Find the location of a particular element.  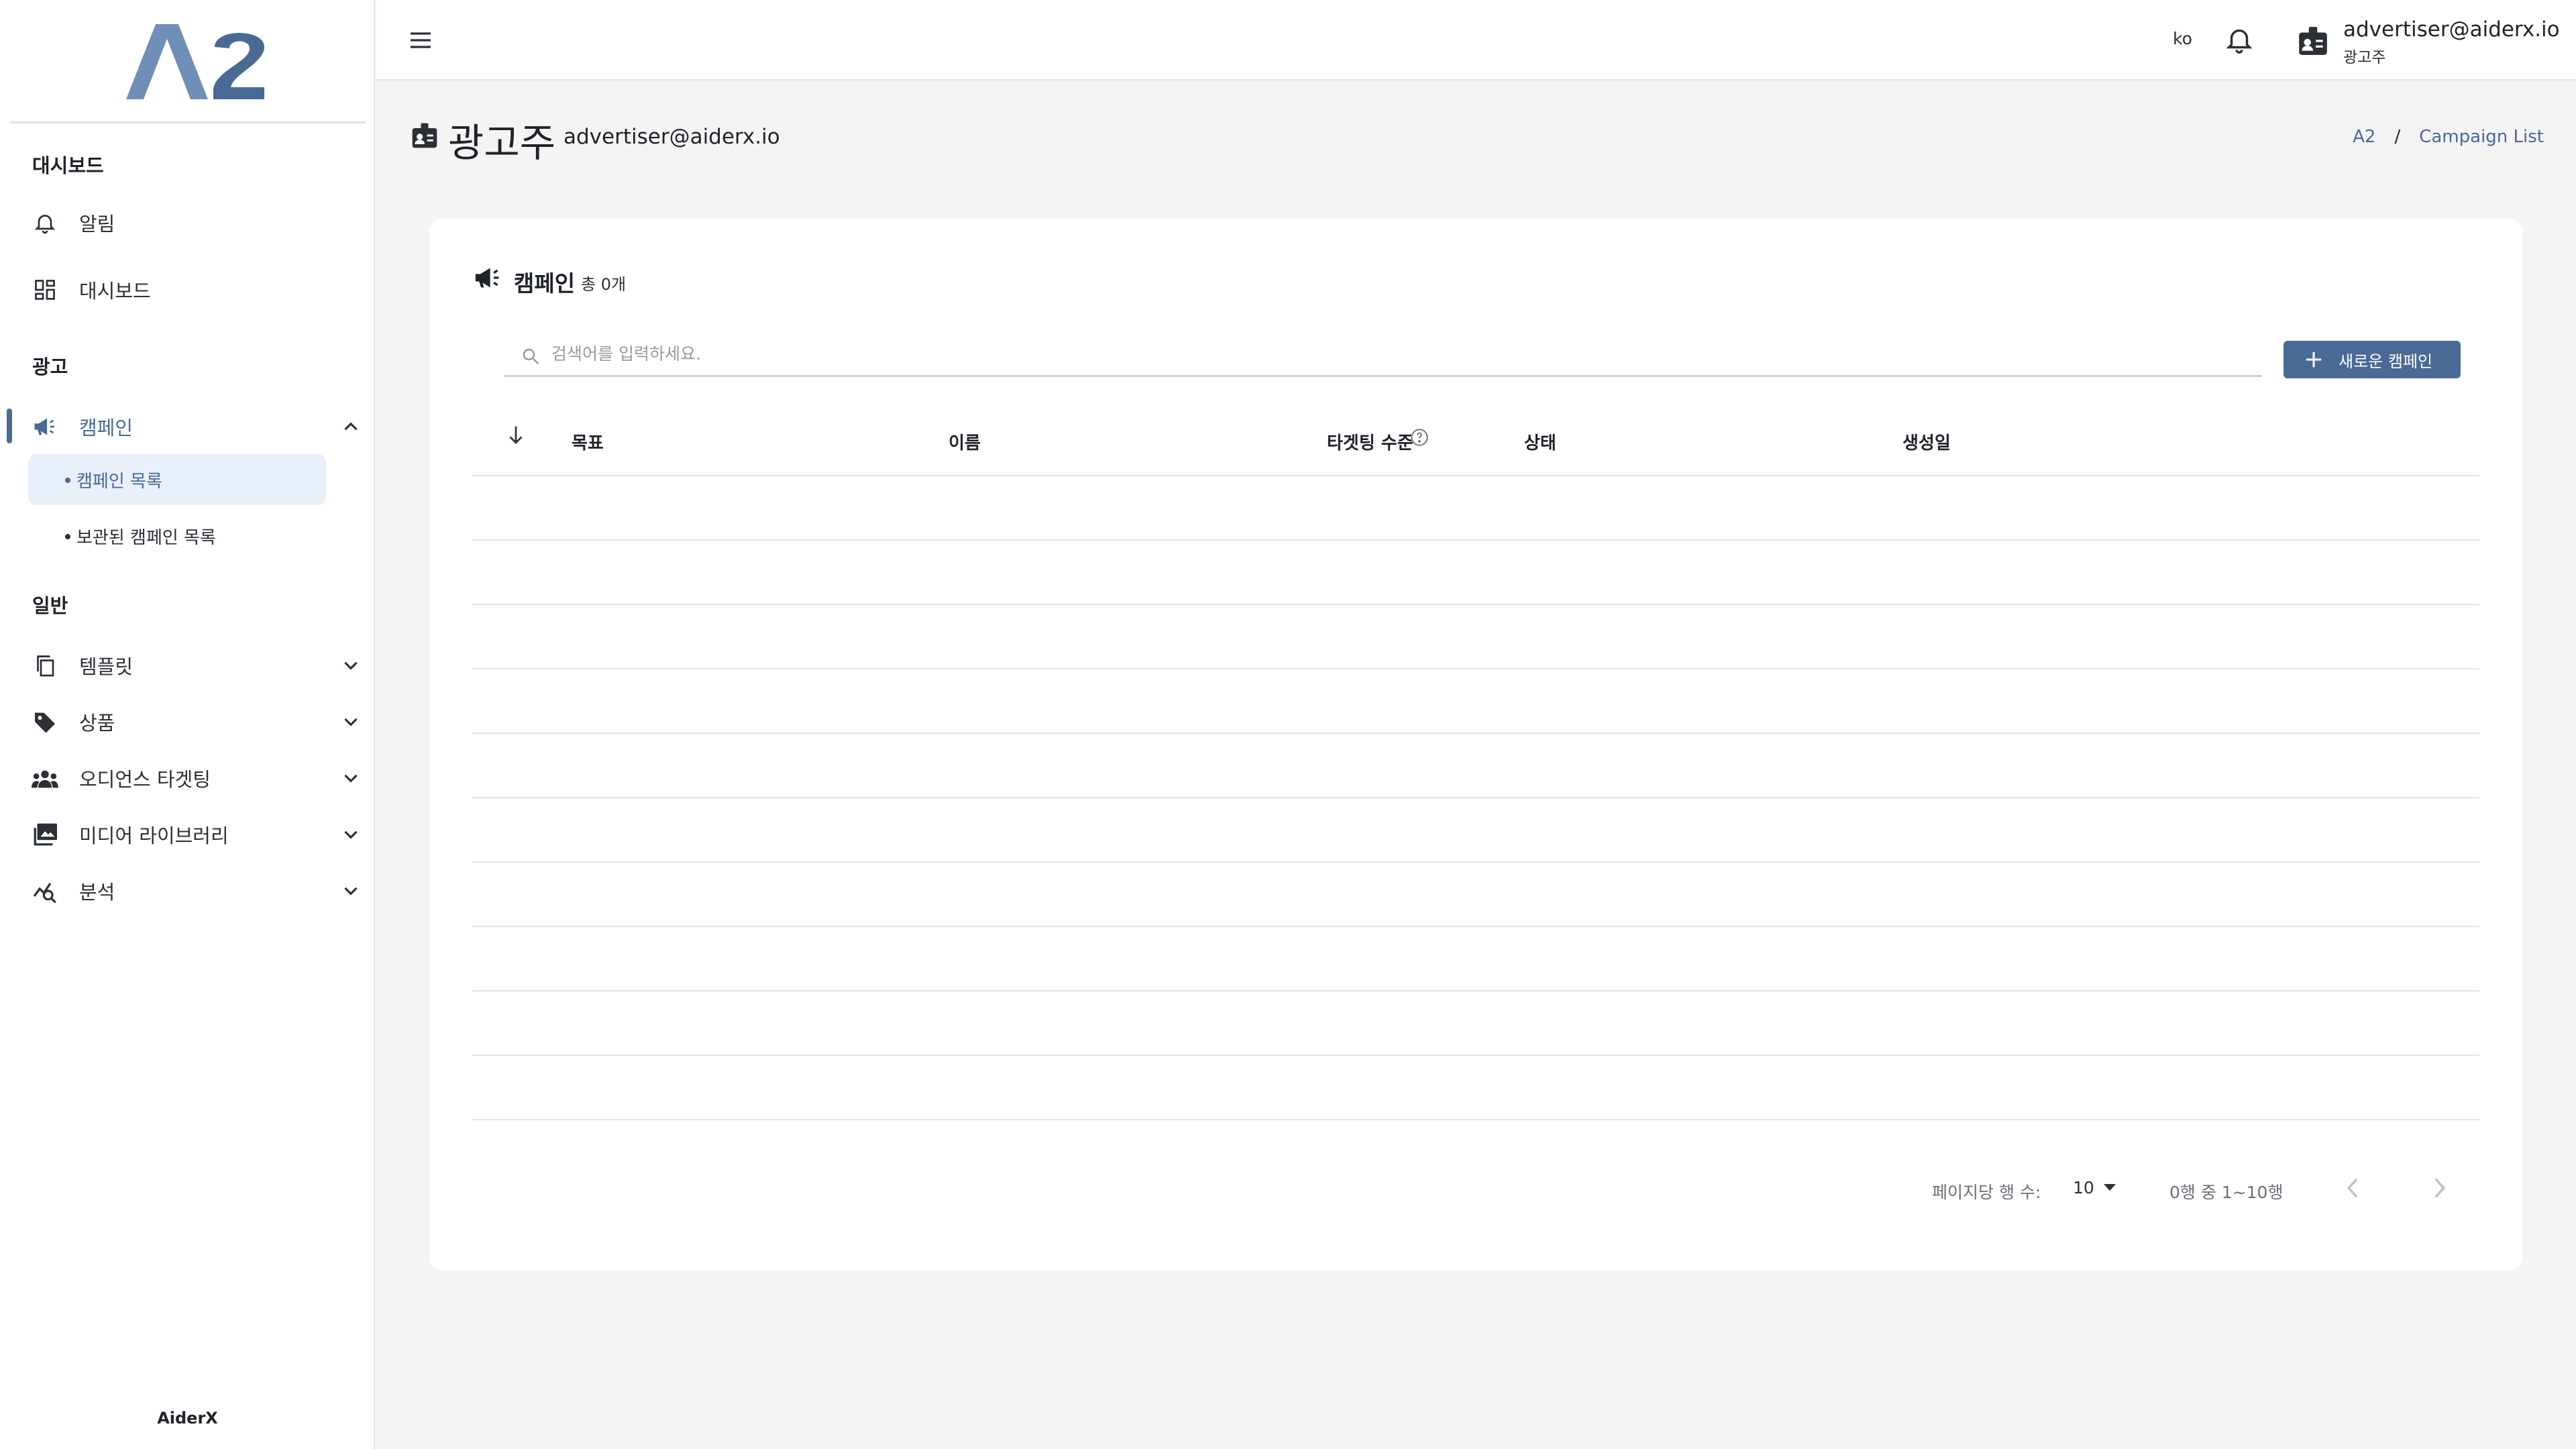

sidebar-footer-brand: AiderX is located at coordinates (187, 1418).